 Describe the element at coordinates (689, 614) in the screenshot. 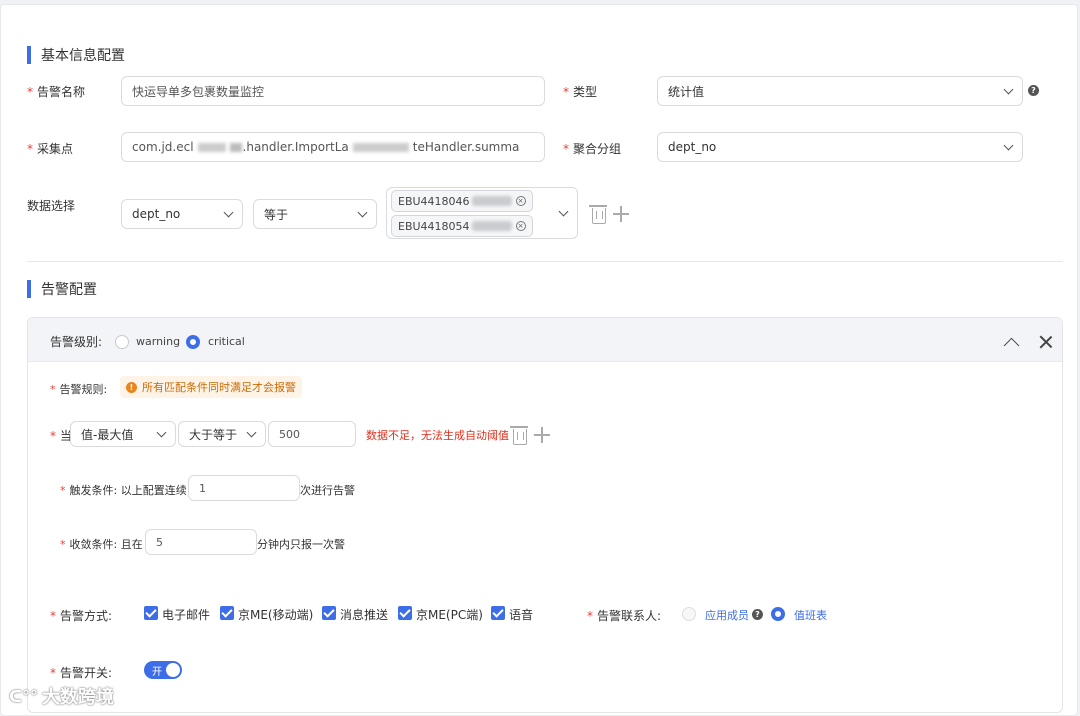

I see `radio-app-members` at that location.